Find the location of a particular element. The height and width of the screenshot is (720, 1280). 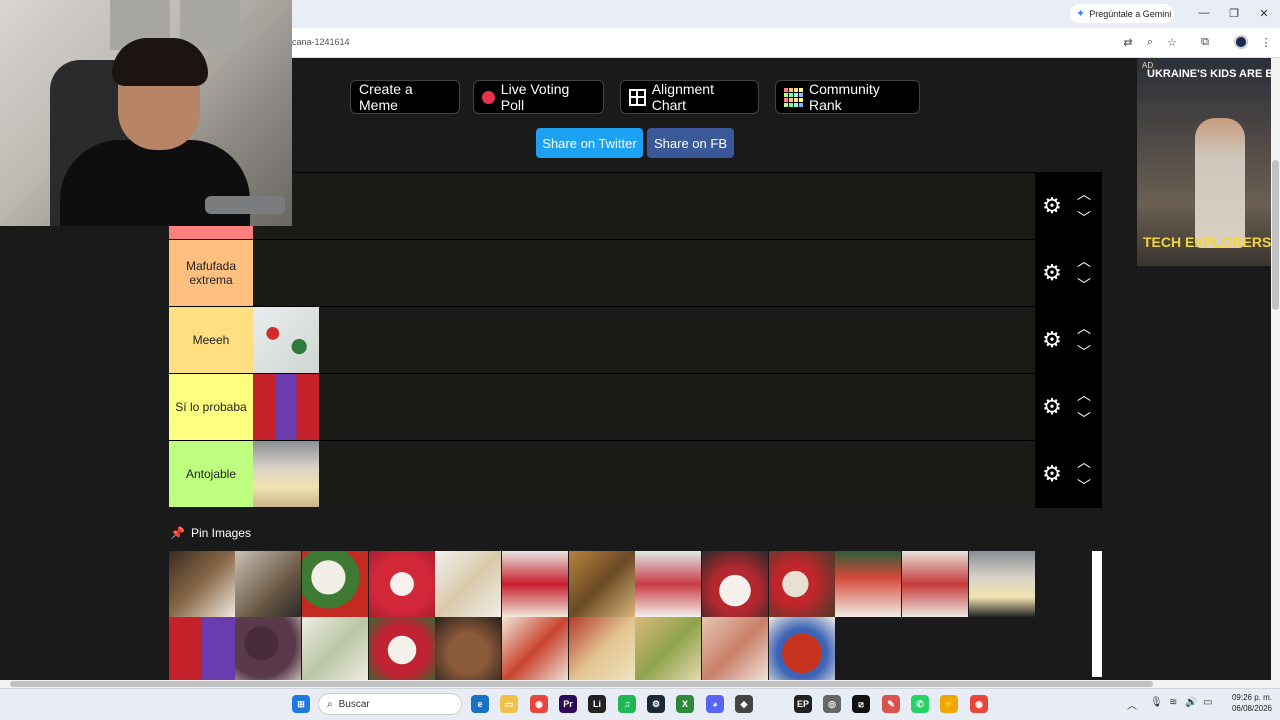

battery-icon: ▭ is located at coordinates (1207, 702).